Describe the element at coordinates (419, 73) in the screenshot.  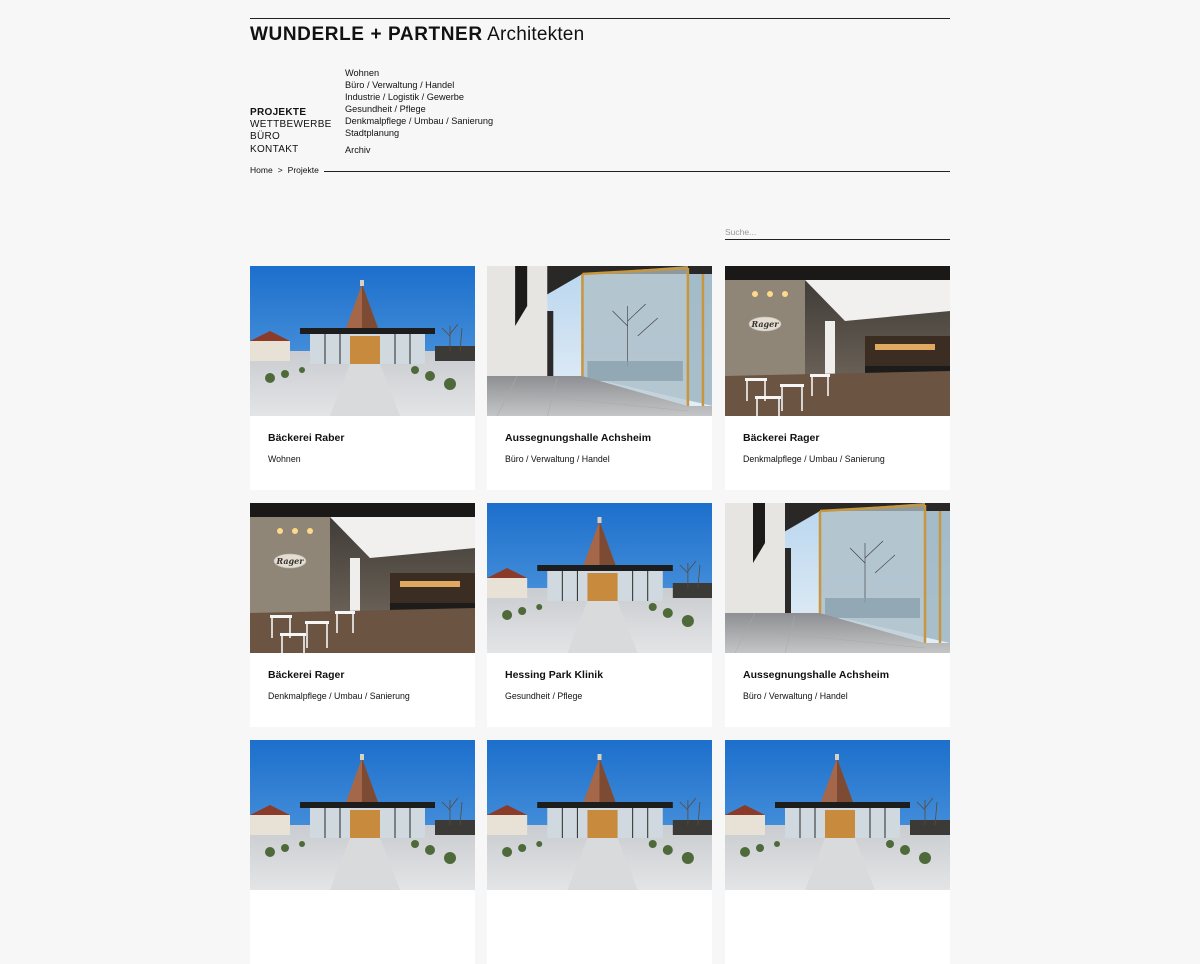
I see `category-link-wohnen: Wohnen` at that location.